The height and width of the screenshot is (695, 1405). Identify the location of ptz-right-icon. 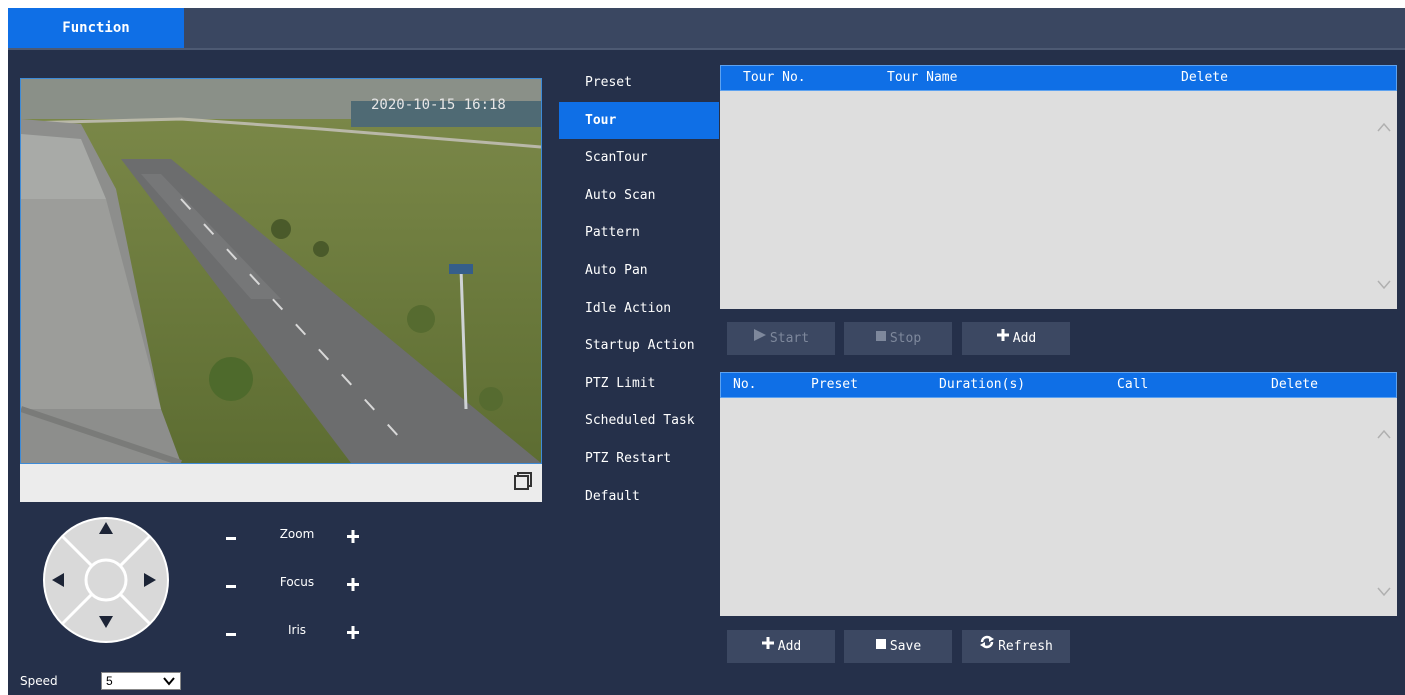
(150, 580).